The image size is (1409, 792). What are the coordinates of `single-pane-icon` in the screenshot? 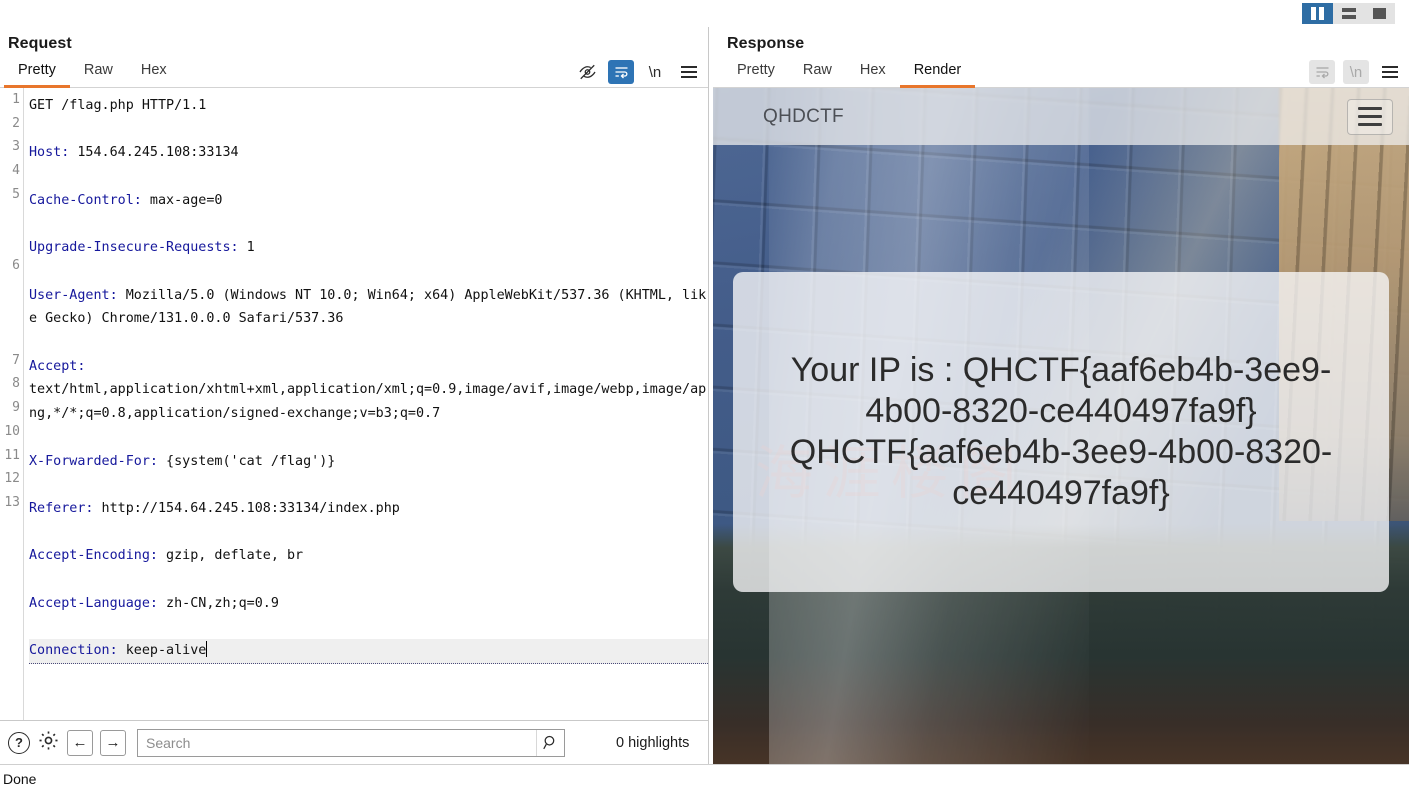 It's located at (1379, 13).